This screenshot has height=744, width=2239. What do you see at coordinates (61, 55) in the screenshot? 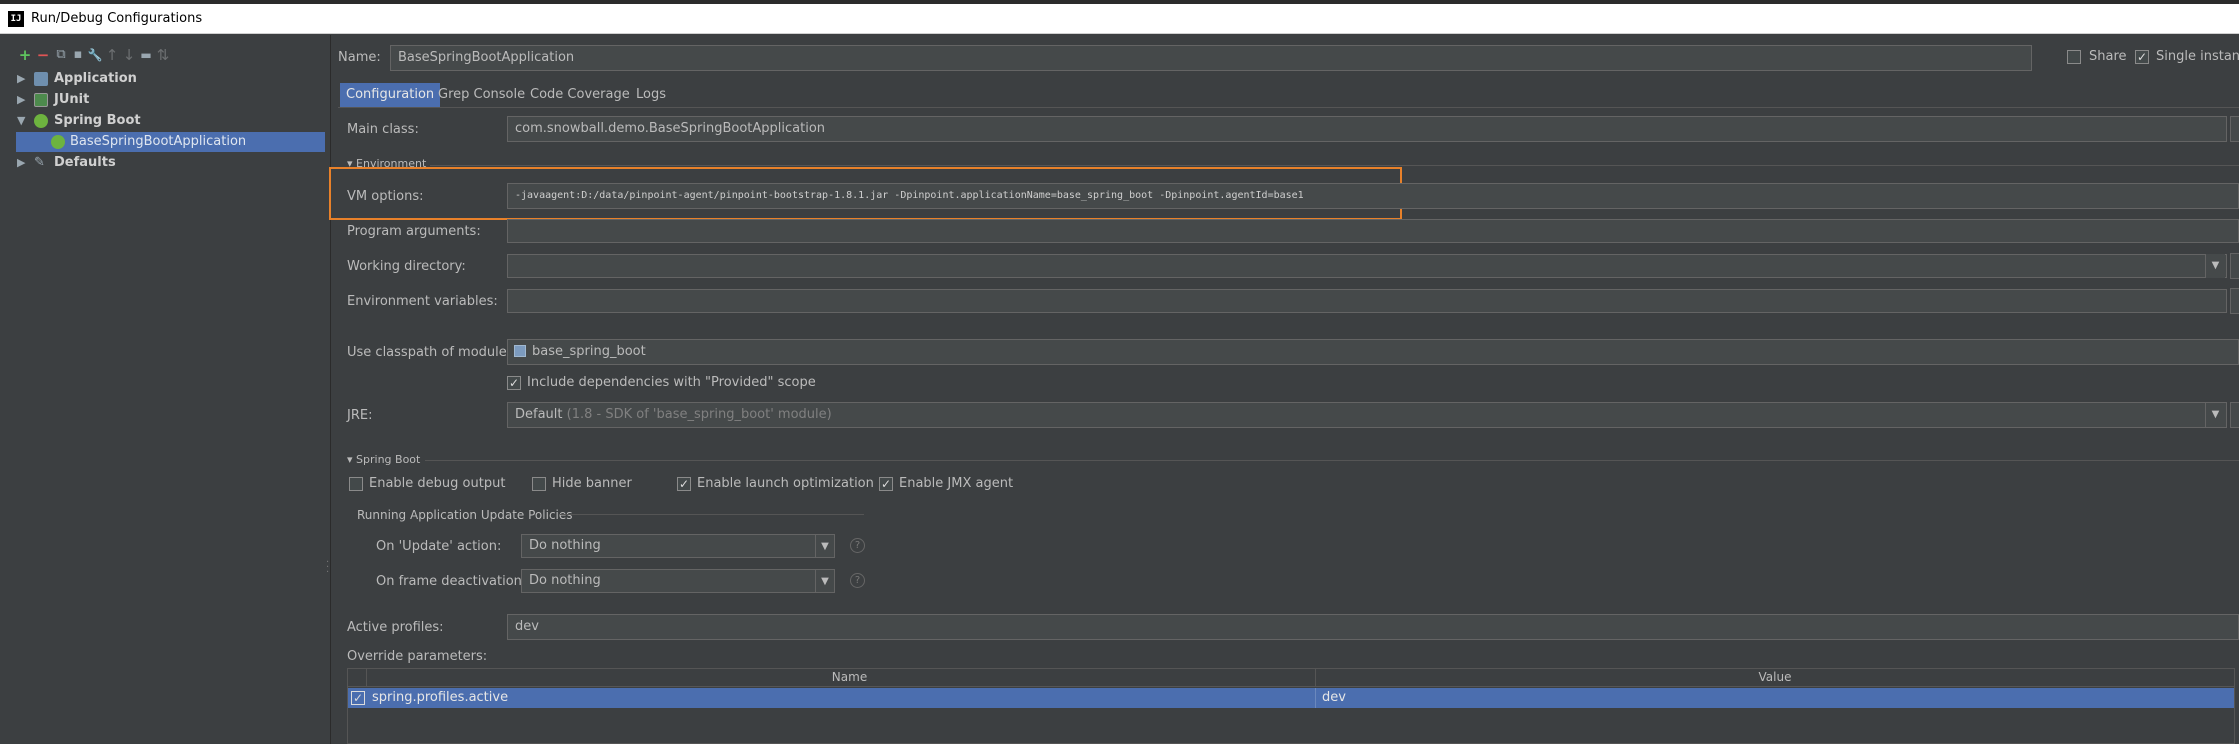
I see `copy-icon: ⧉` at bounding box center [61, 55].